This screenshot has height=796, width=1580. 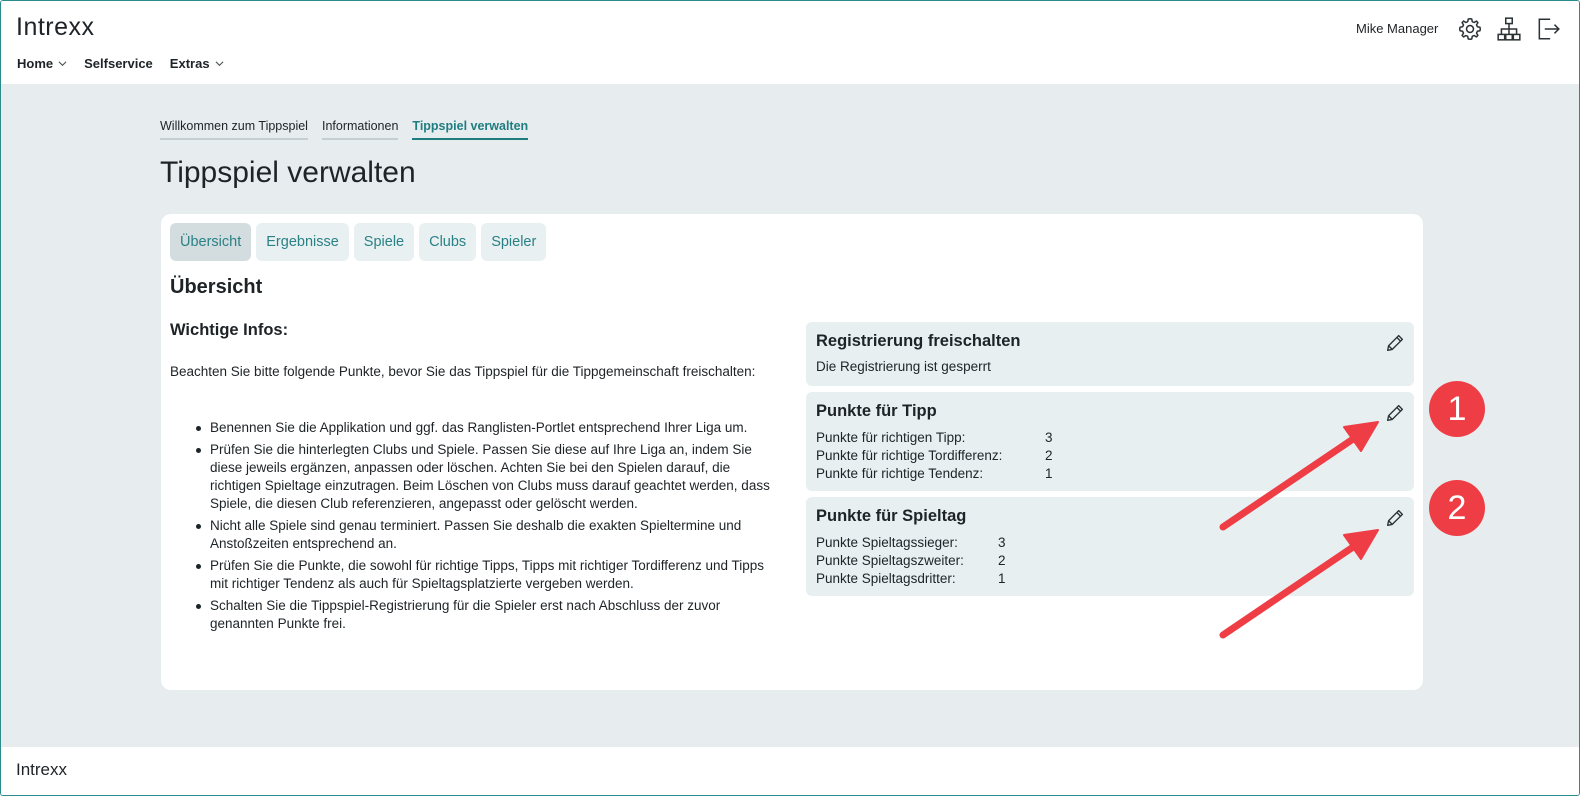 I want to click on matchday-points-value: 3, so click(x=1002, y=542).